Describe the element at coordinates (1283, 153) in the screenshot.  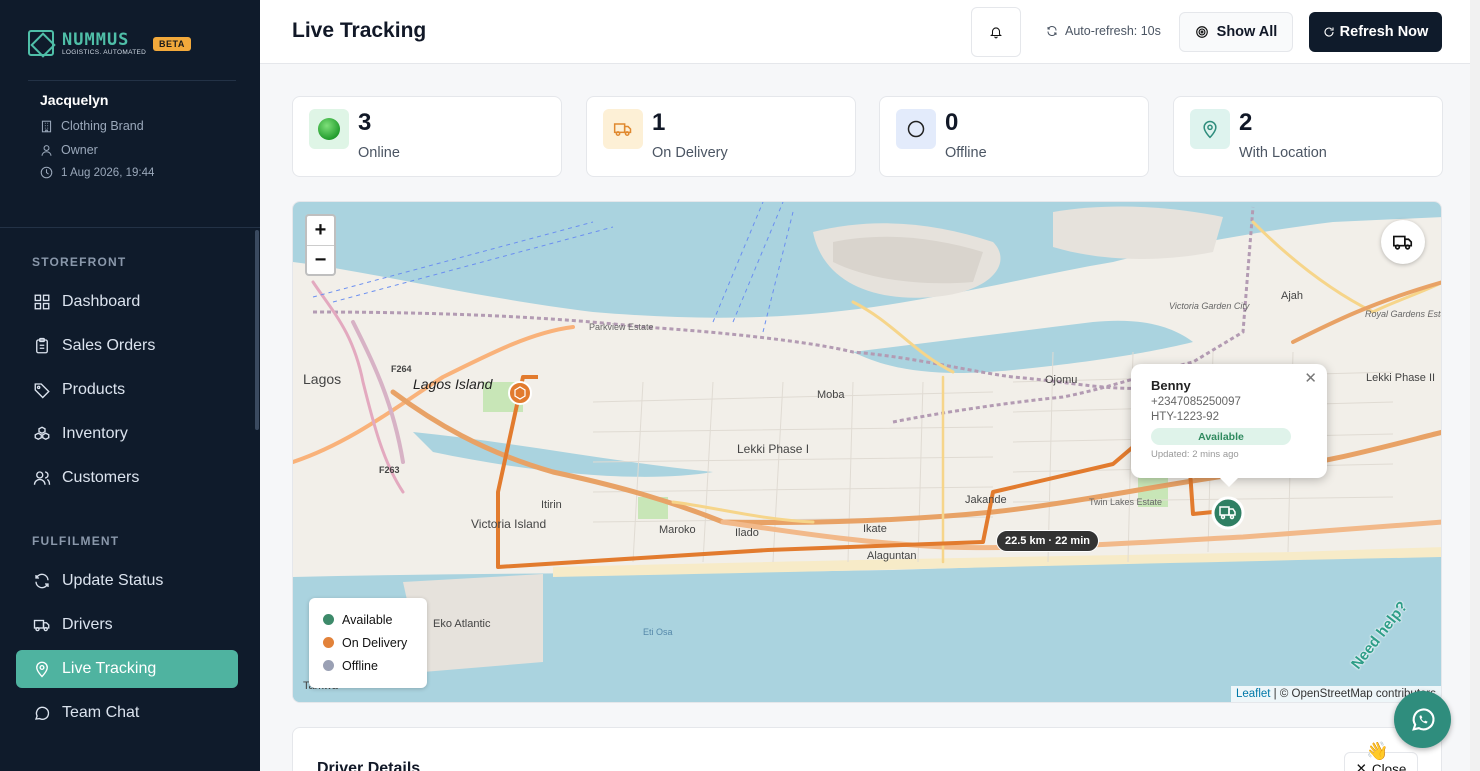
I see `stat-label: With Location` at that location.